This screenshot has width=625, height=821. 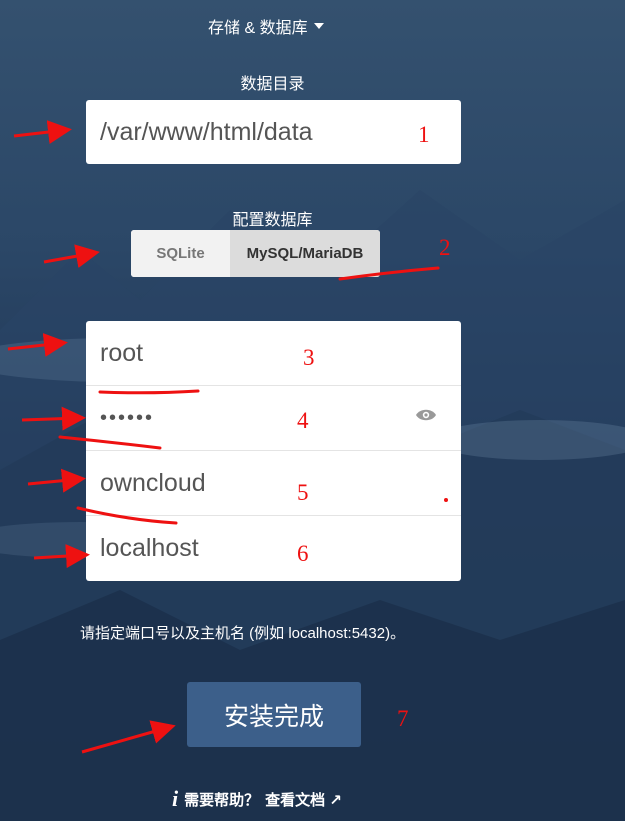 What do you see at coordinates (303, 799) in the screenshot?
I see `docs-link: 查看文档 ↗` at bounding box center [303, 799].